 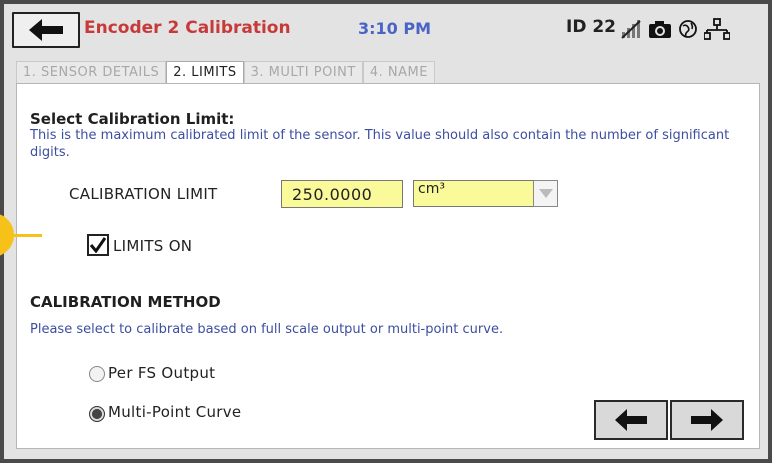 I want to click on network-icon, so click(x=717, y=29).